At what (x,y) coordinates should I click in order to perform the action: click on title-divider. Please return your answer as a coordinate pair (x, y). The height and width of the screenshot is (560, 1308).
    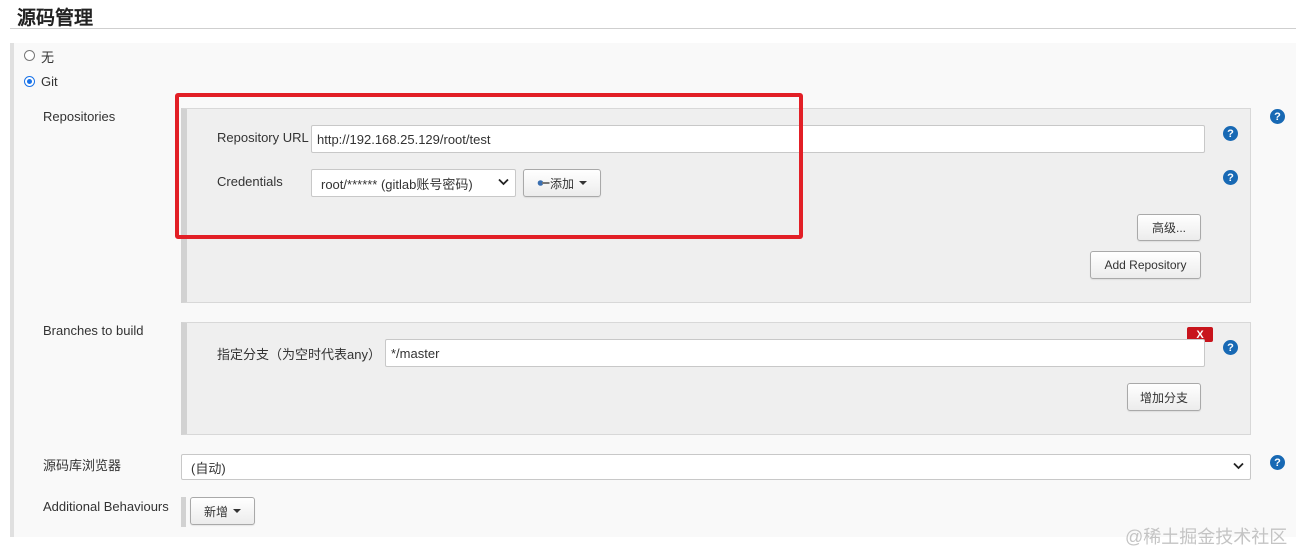
    Looking at the image, I should click on (653, 28).